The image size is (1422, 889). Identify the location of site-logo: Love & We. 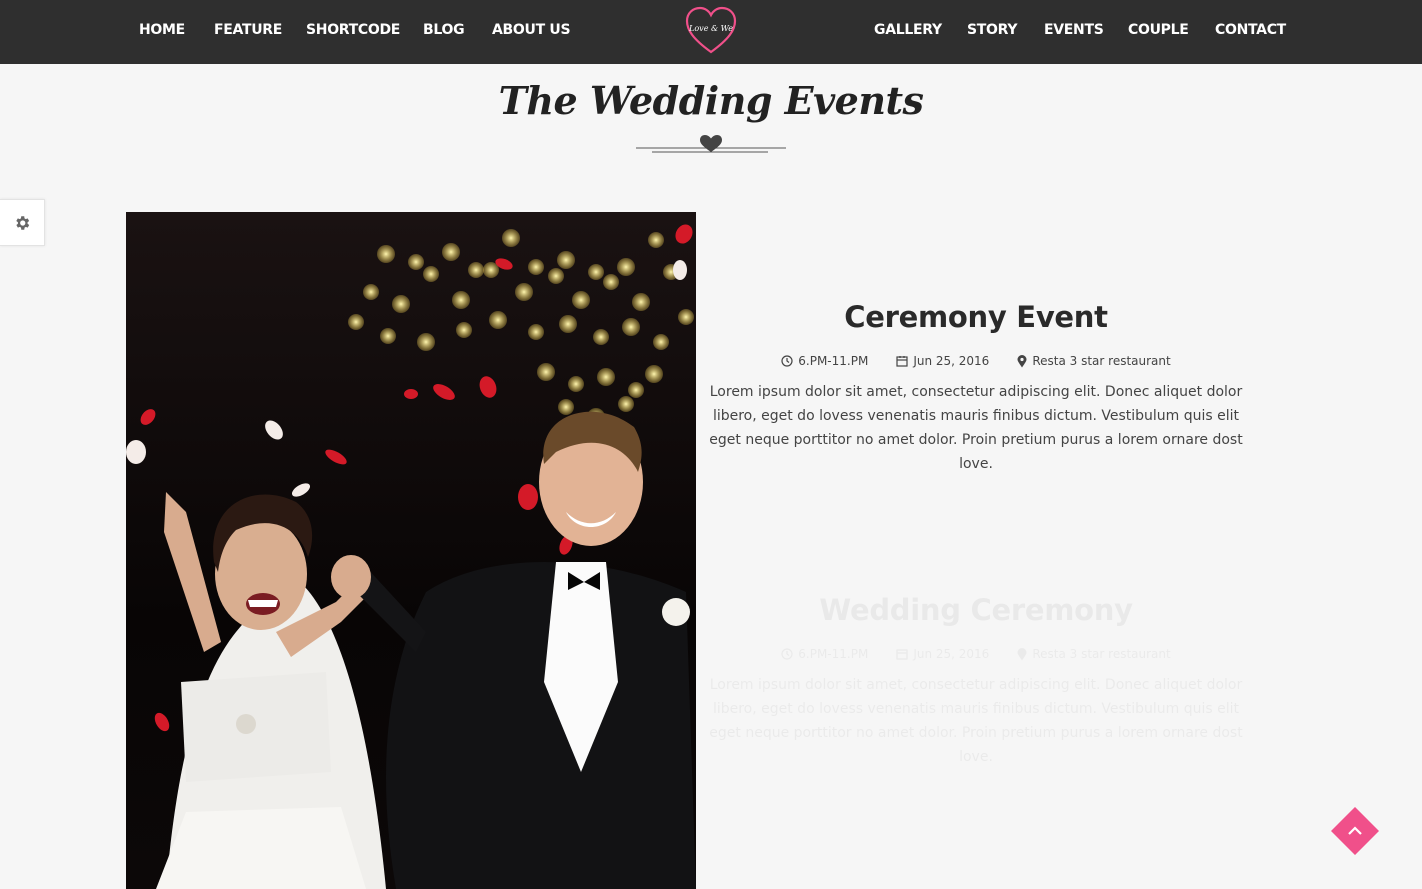
(711, 31).